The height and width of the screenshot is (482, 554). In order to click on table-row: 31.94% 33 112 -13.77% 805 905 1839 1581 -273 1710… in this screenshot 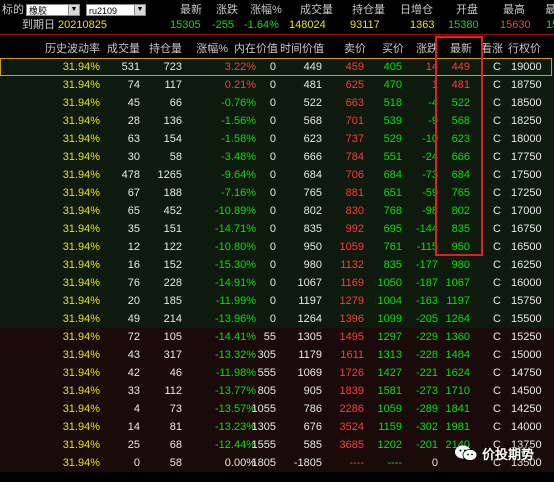, I will do `click(277, 391)`.